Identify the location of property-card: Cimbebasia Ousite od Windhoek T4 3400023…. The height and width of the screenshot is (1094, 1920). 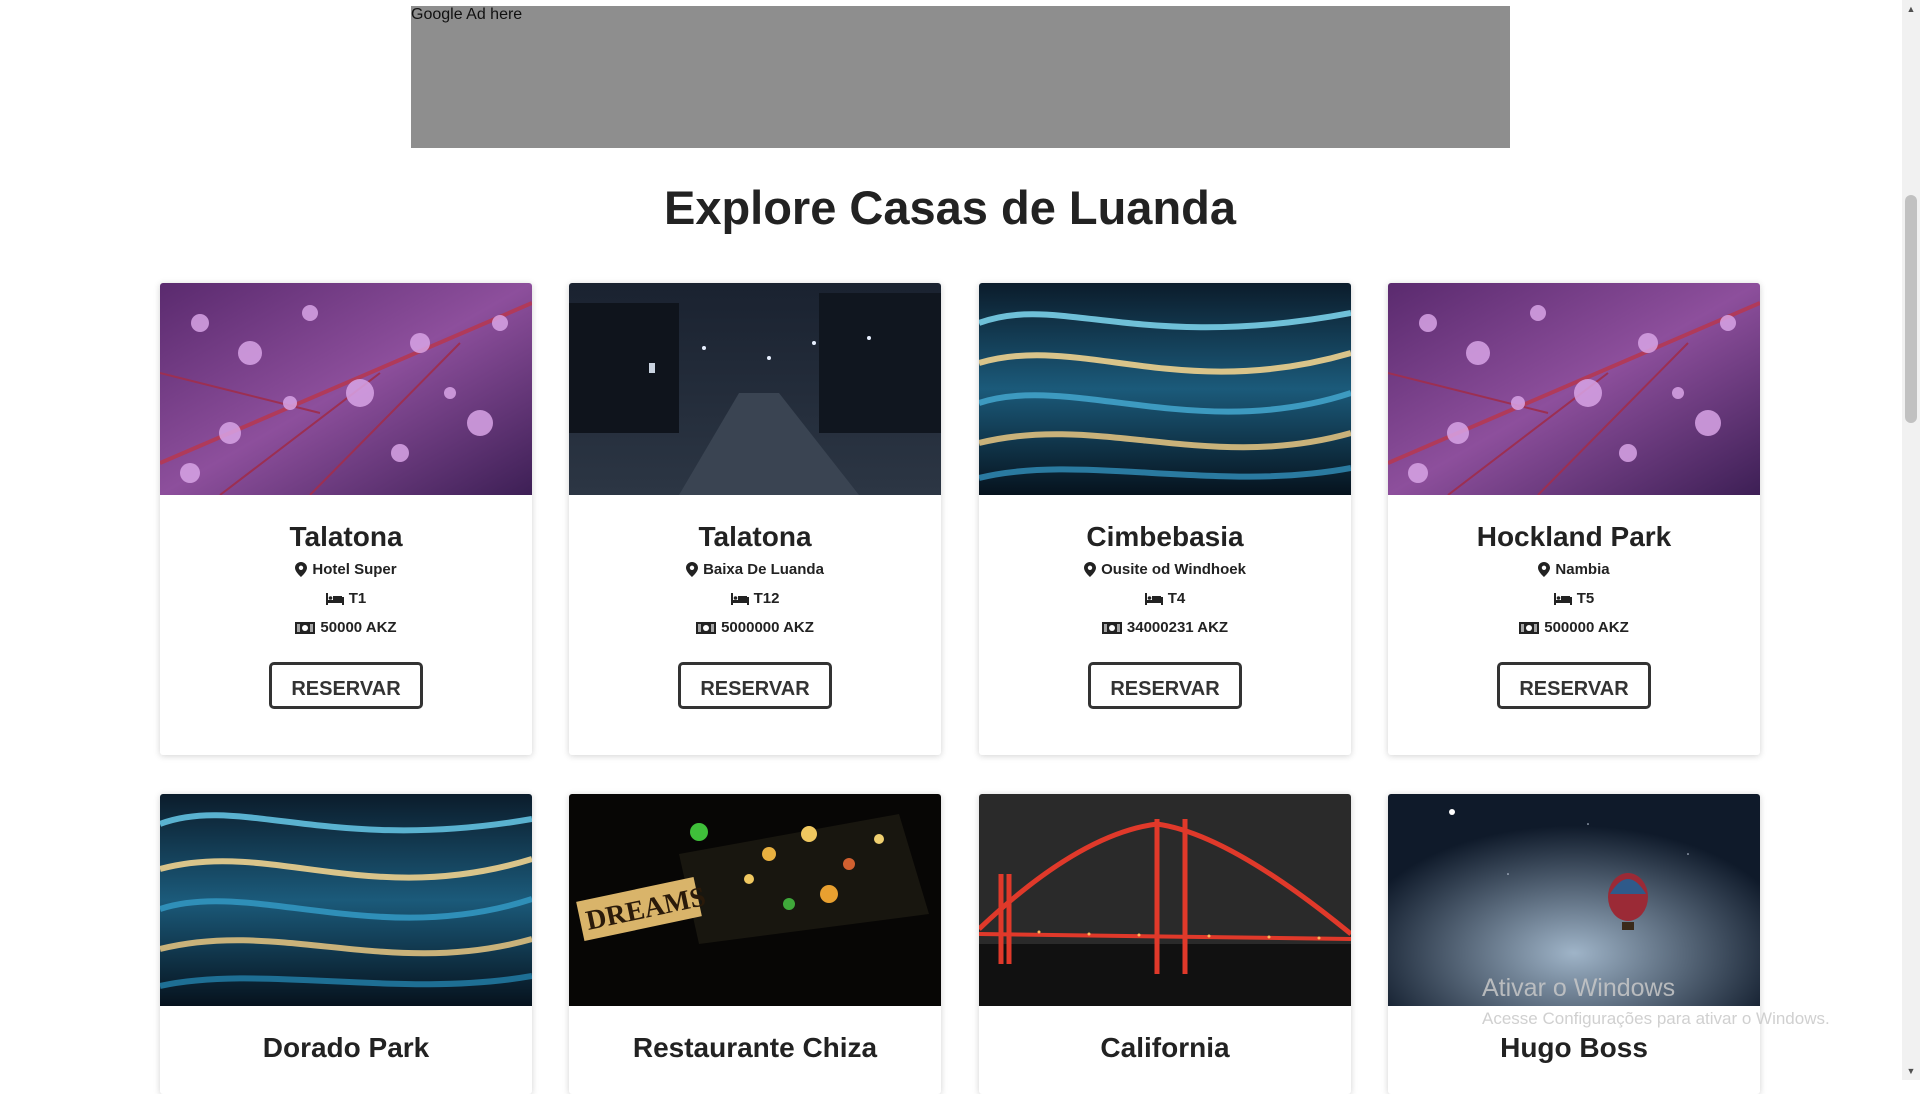
(1165, 519).